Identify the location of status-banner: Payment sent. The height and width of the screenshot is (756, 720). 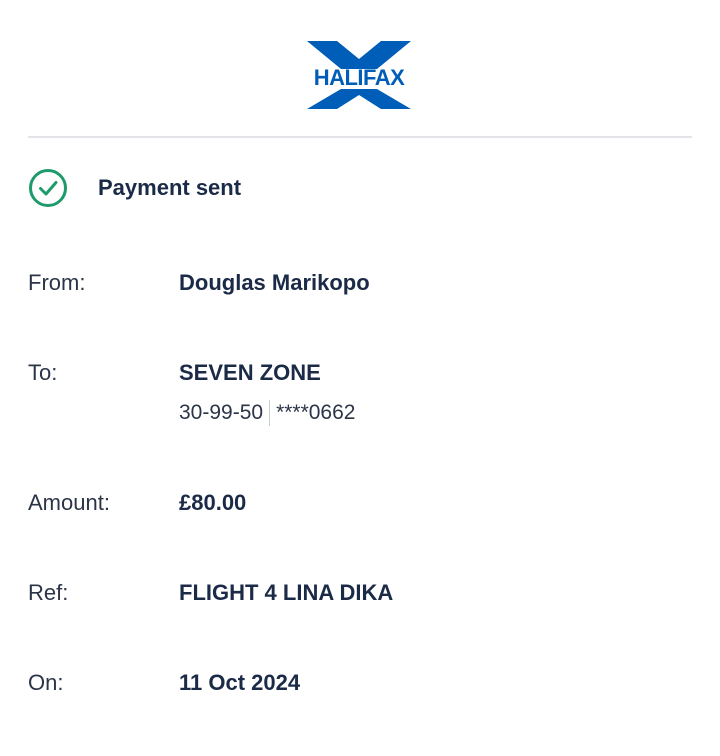
(134, 188).